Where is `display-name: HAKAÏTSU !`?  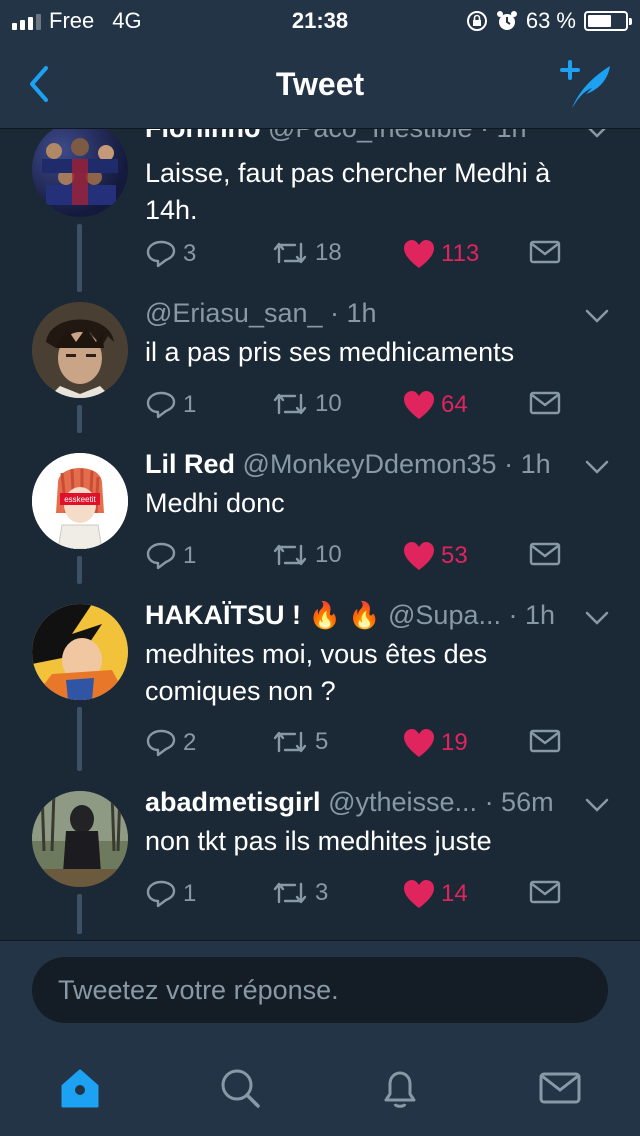 display-name: HAKAÏTSU ! is located at coordinates (223, 615).